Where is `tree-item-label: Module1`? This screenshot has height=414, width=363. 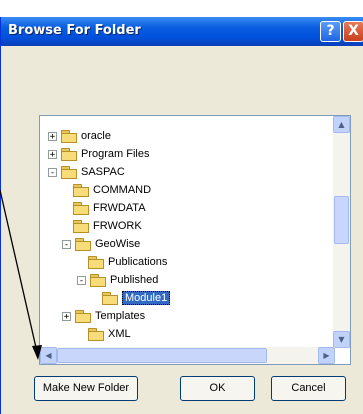 tree-item-label: Module1 is located at coordinates (146, 298).